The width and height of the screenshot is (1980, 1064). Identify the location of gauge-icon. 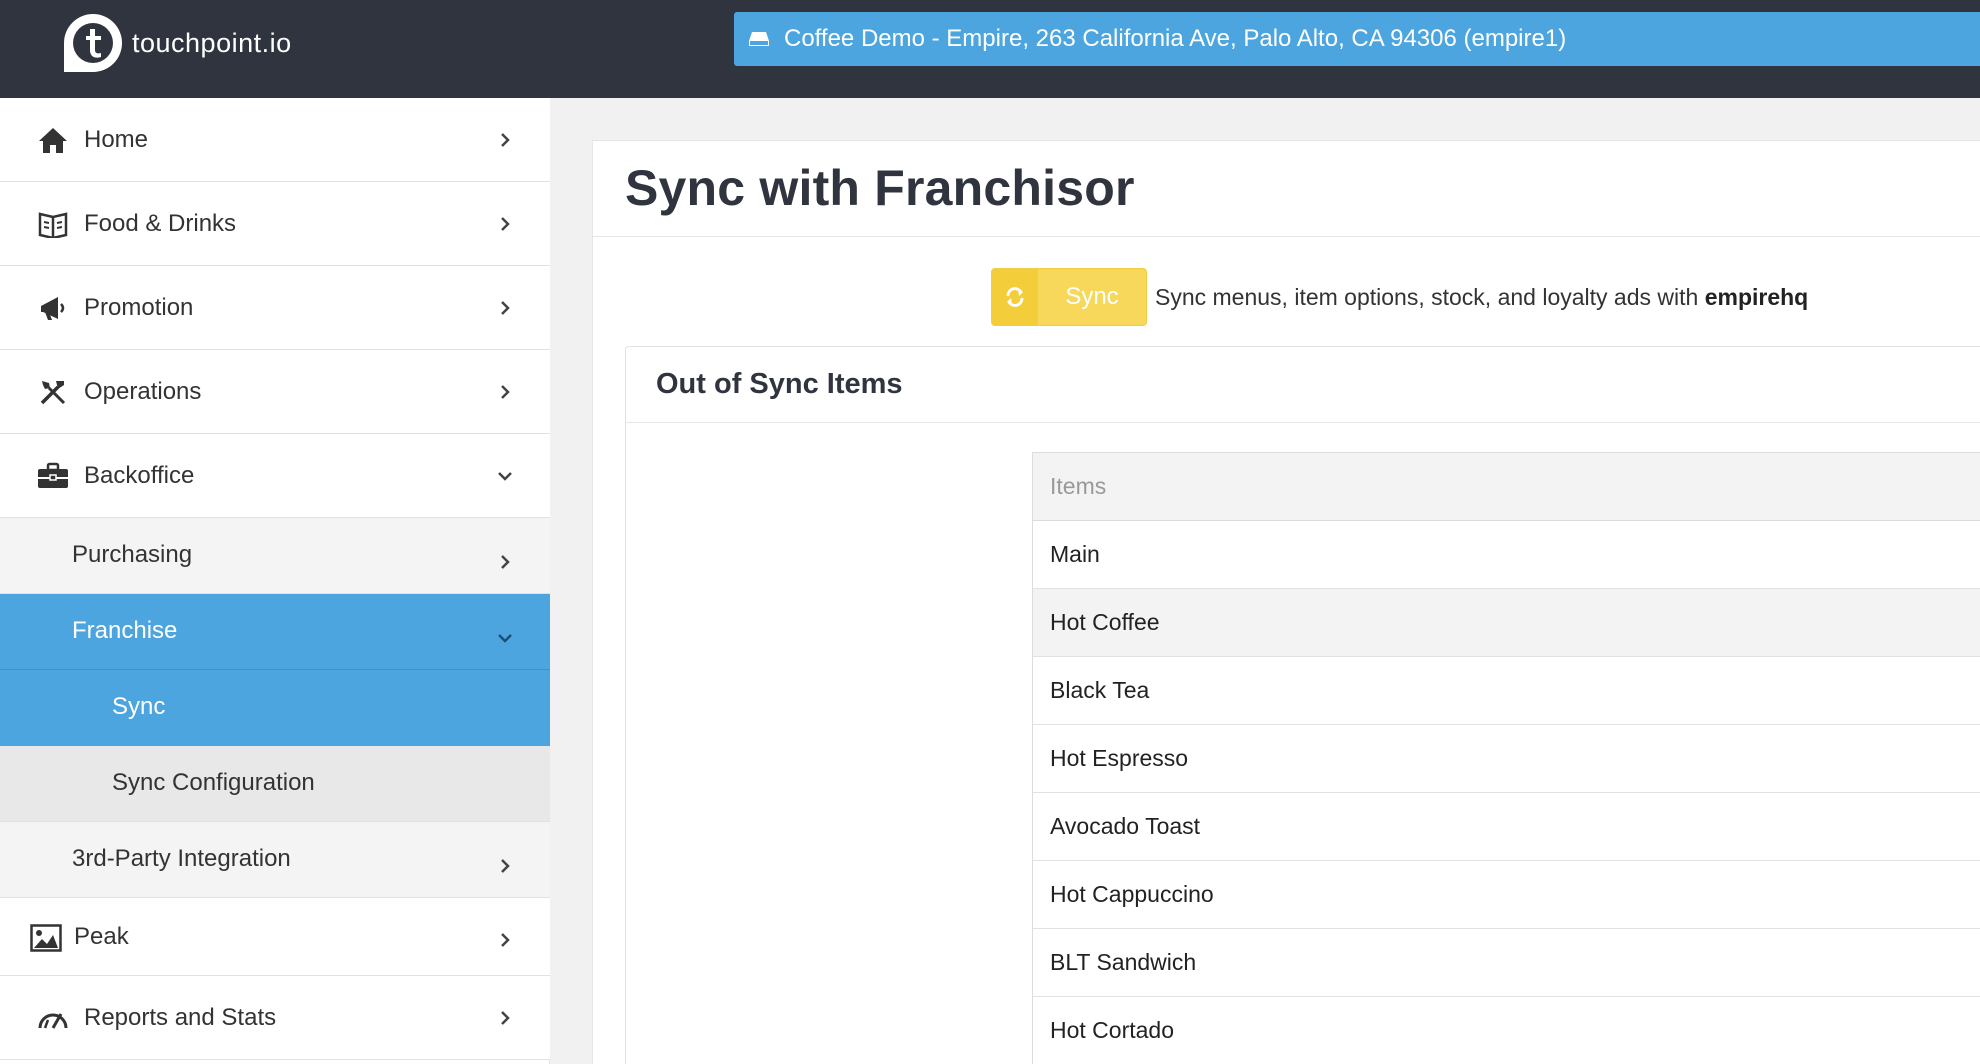
(53, 1018).